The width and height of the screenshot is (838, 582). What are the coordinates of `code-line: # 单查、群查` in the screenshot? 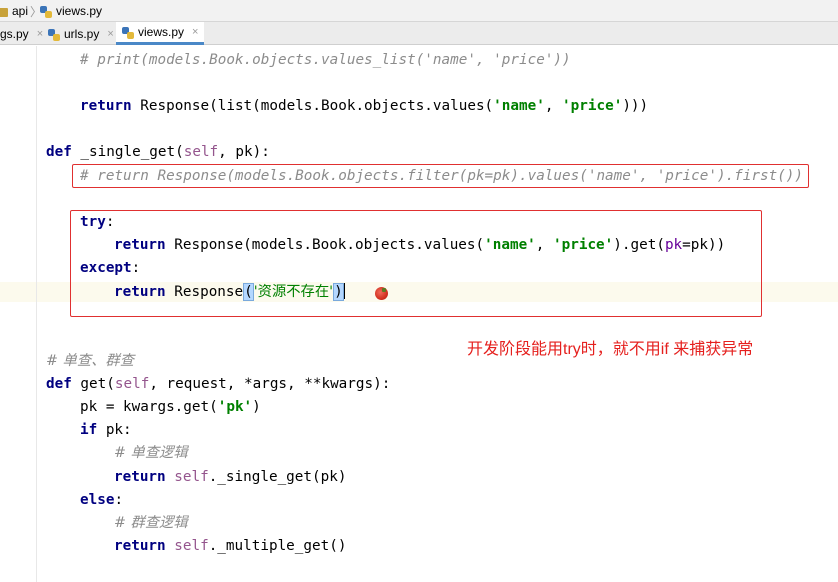 It's located at (90, 361).